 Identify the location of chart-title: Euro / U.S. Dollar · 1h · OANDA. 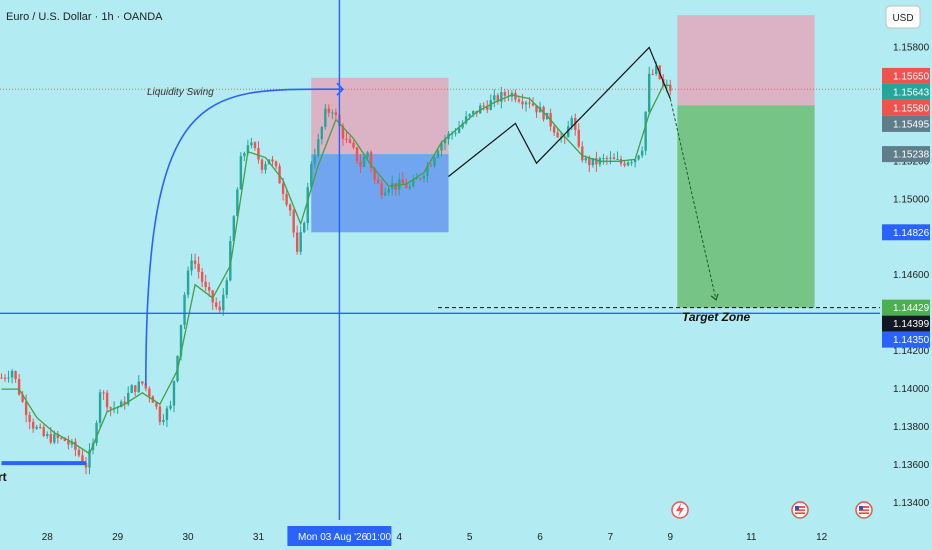
(84, 17).